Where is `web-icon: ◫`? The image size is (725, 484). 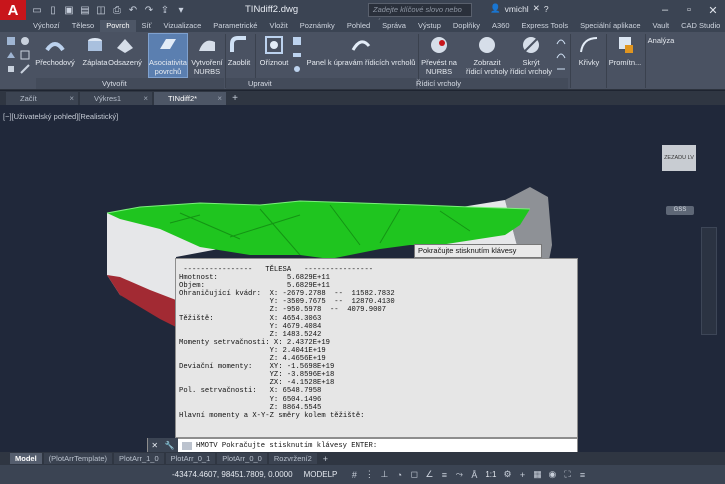
web-icon: ◫ is located at coordinates (101, 10).